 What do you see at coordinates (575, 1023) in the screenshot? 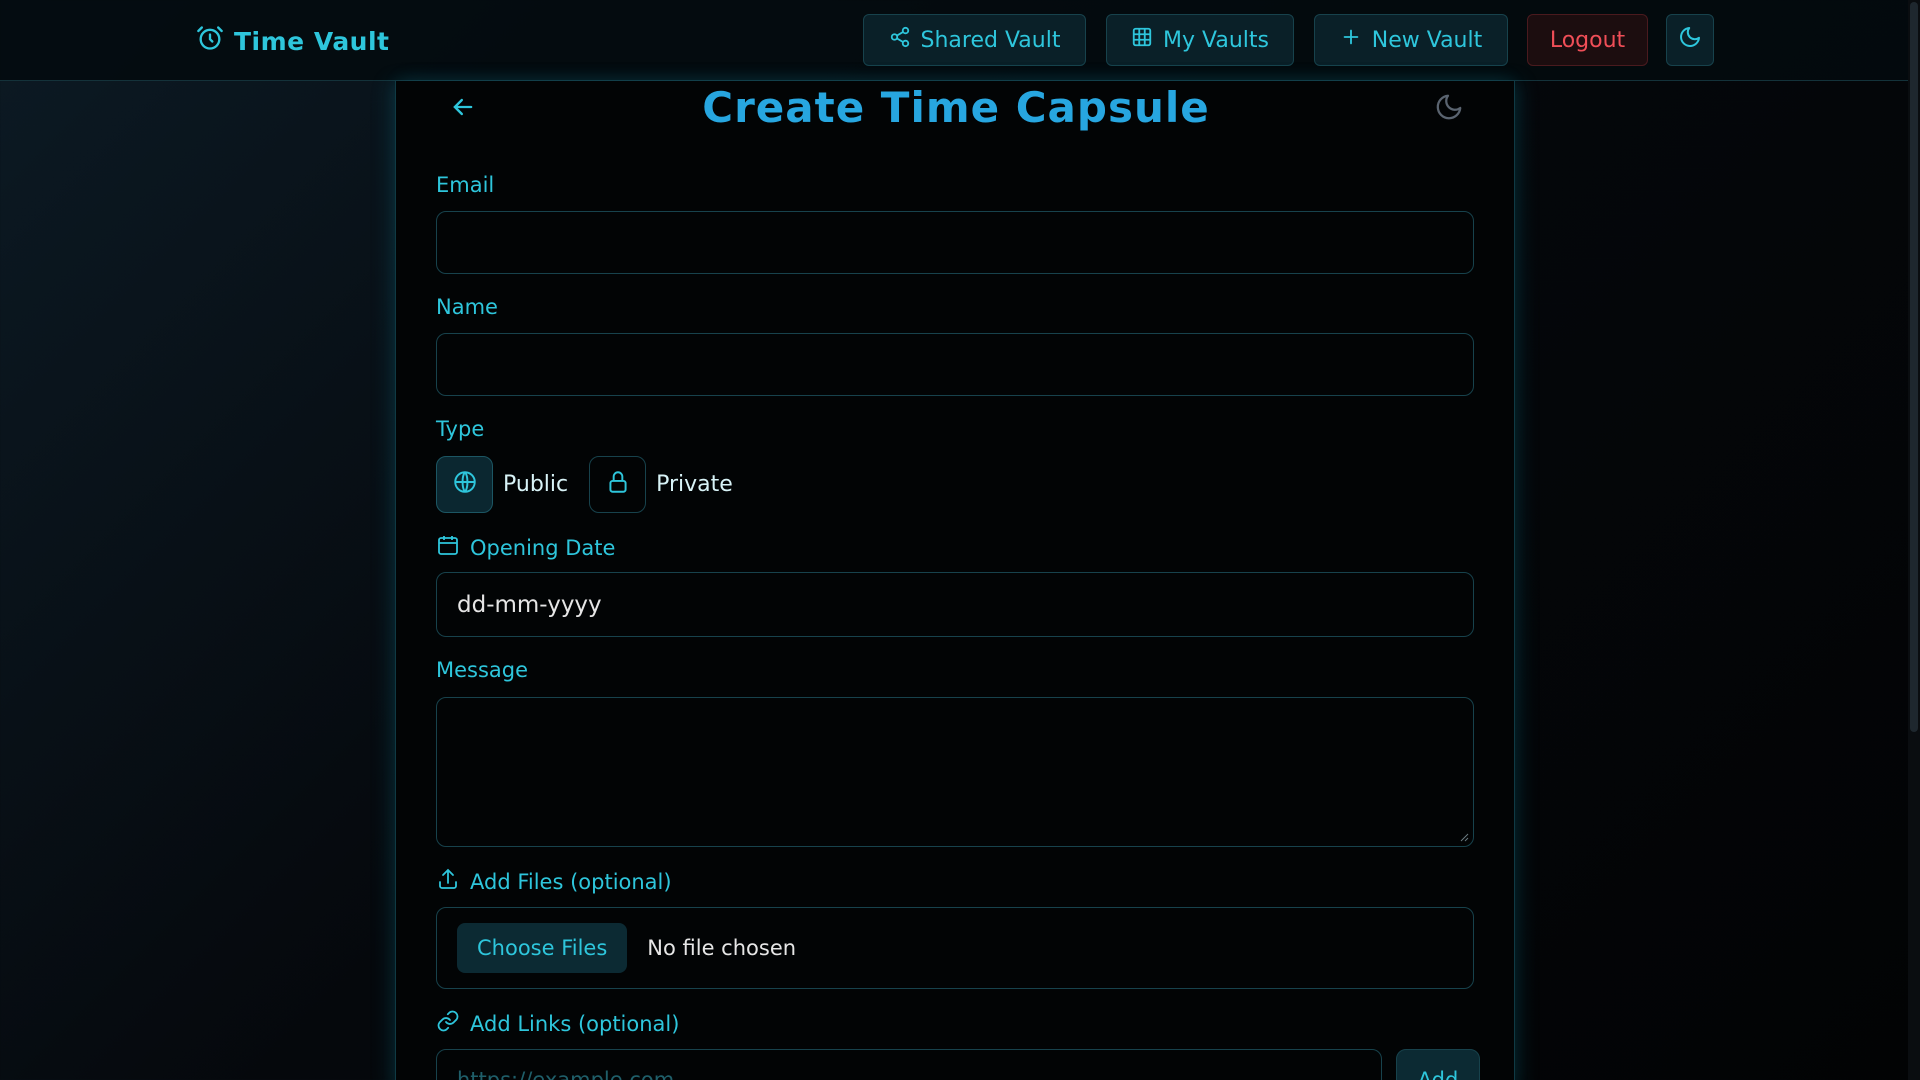
I see `add-links-label-text: Add Links (optional)` at bounding box center [575, 1023].